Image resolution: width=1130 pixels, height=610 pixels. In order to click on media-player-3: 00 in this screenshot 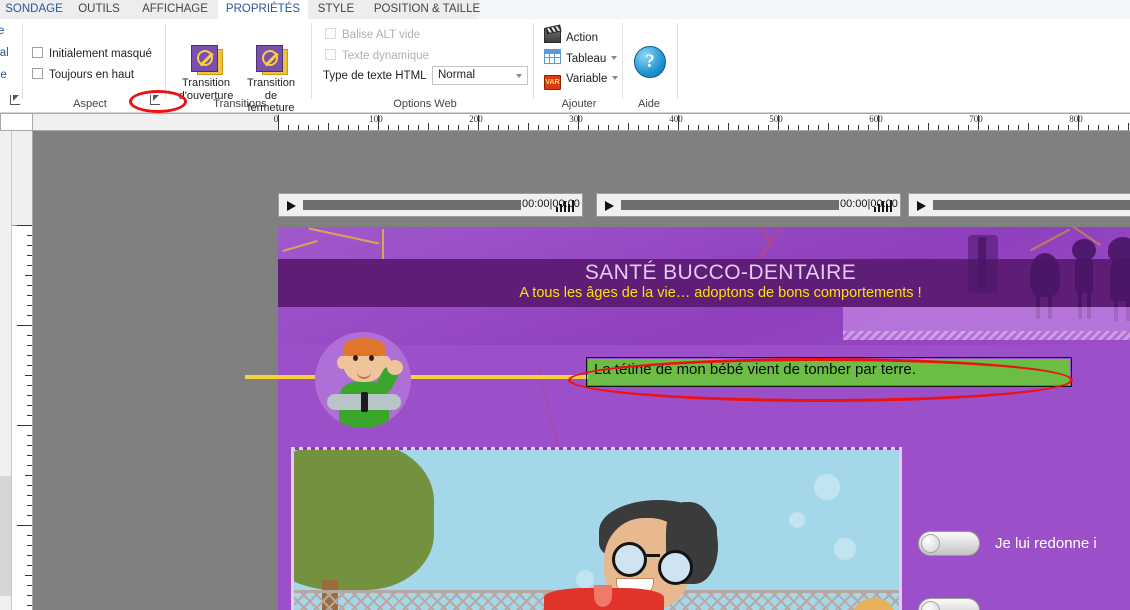, I will do `click(1019, 205)`.